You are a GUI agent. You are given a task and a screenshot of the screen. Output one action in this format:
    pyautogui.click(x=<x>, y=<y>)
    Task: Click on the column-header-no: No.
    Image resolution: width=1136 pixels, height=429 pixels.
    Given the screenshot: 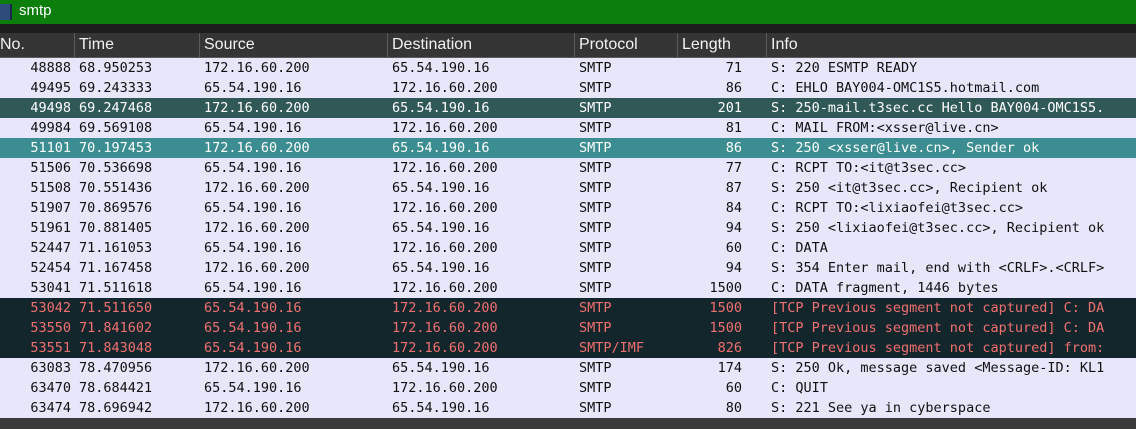 What is the action you would take?
    pyautogui.click(x=37, y=45)
    